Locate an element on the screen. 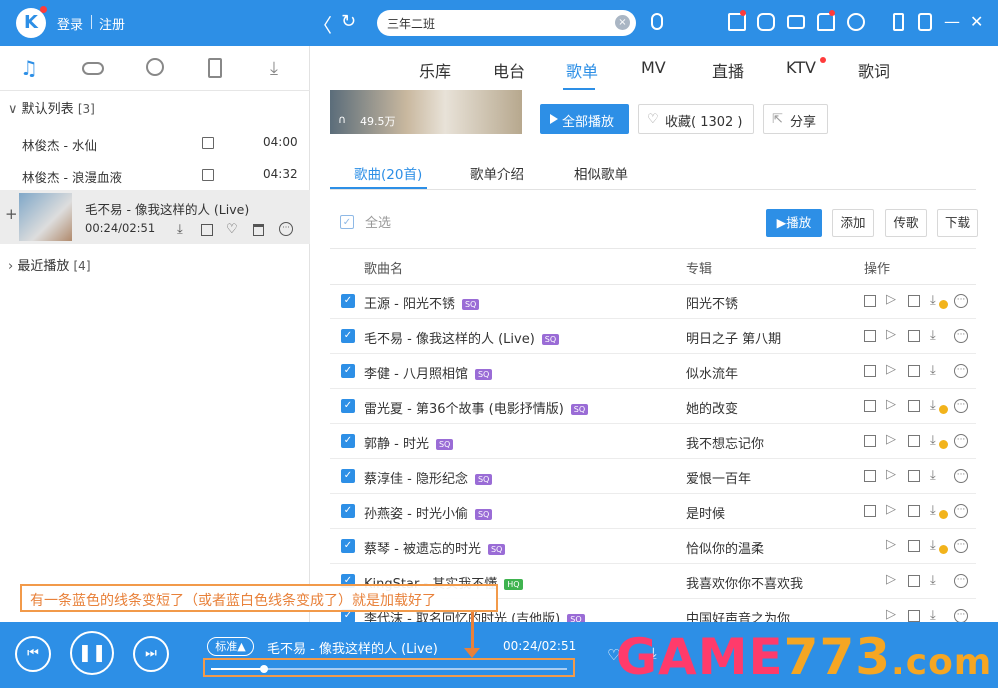 This screenshot has height=688, width=998. download-button: 下载 is located at coordinates (957, 223).